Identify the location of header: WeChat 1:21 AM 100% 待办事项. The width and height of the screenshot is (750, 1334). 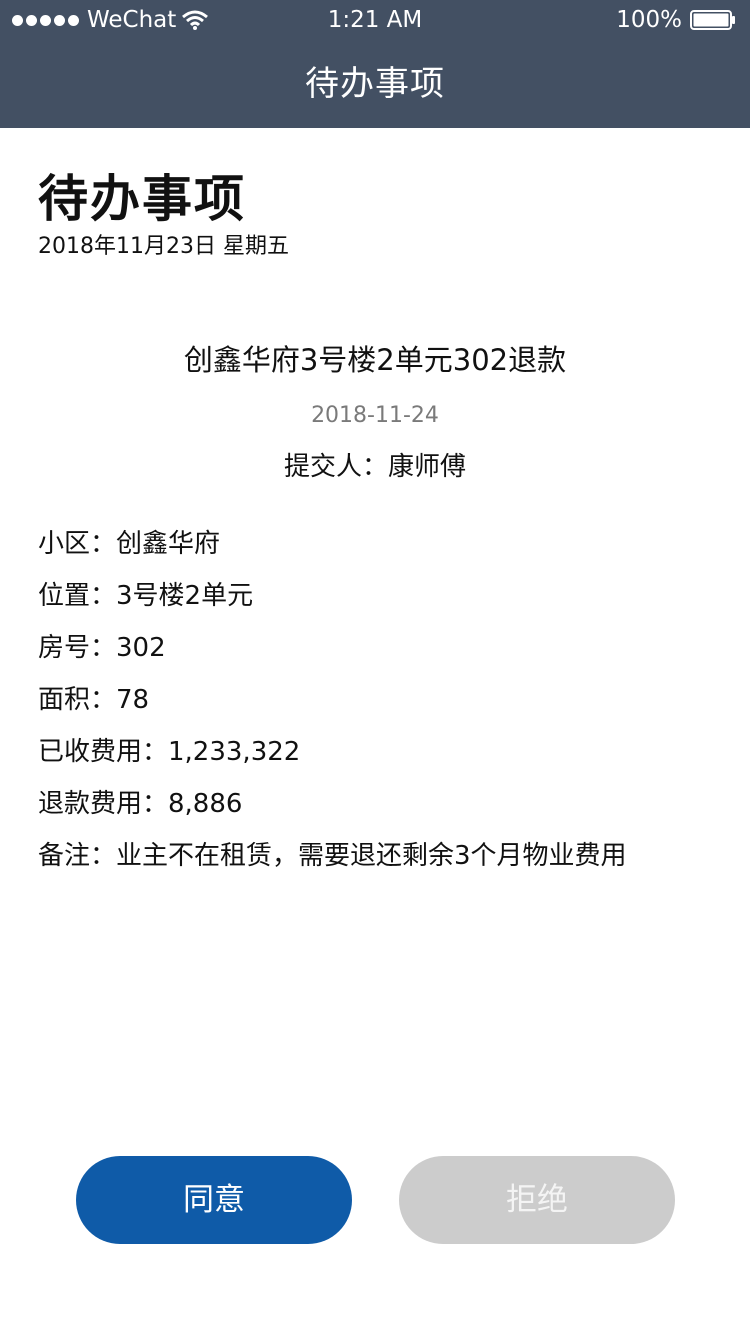
(375, 64).